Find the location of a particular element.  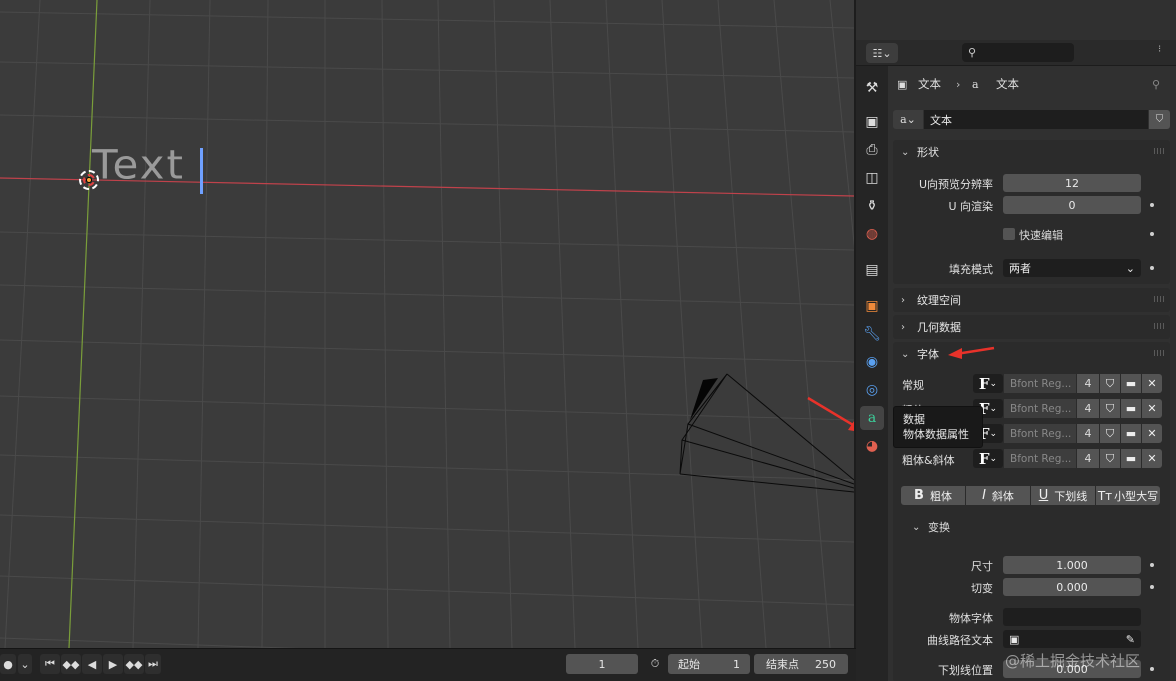

underline-toggle: U 下划线 is located at coordinates (1063, 495).